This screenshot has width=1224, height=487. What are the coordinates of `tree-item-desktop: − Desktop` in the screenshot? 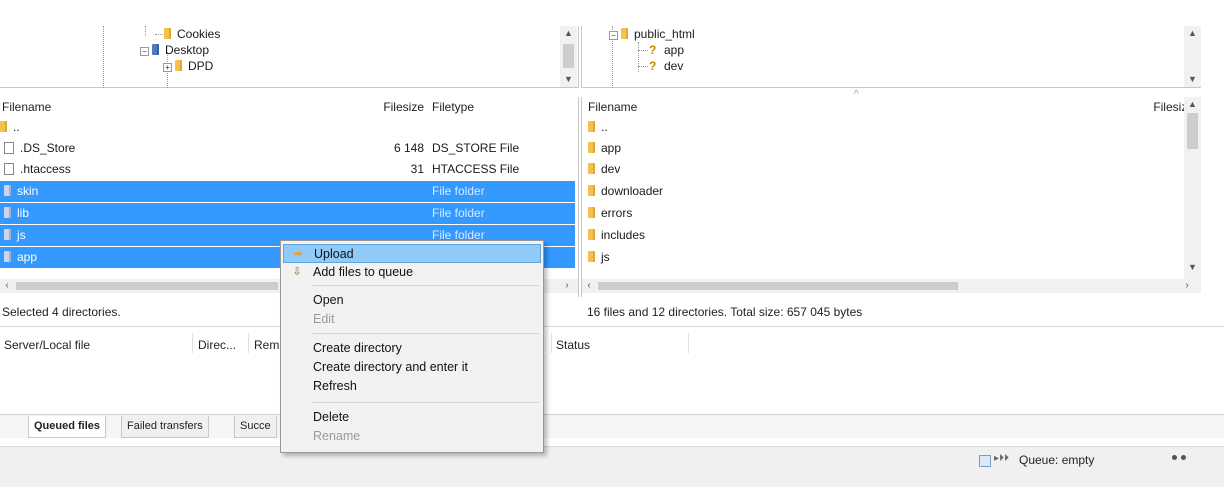 It's located at (174, 50).